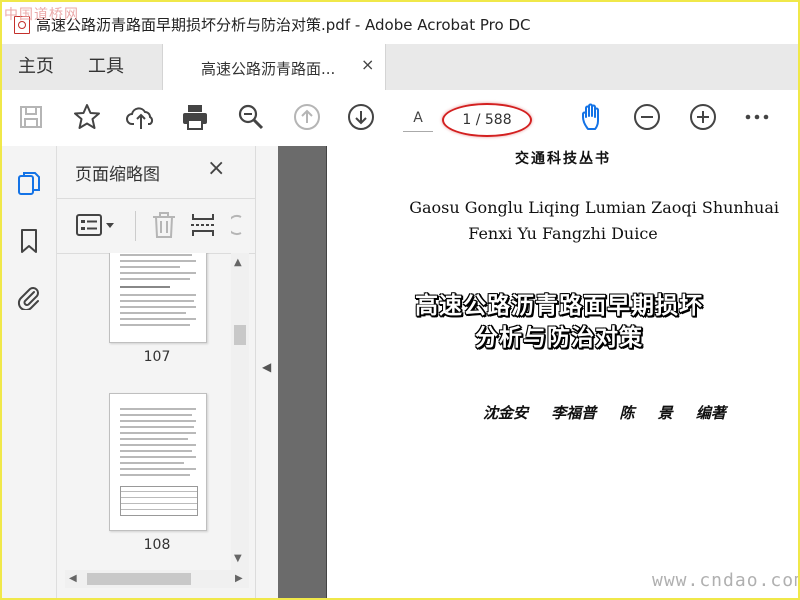 The height and width of the screenshot is (600, 800). What do you see at coordinates (141, 117) in the screenshot?
I see `upload-cloud-icon` at bounding box center [141, 117].